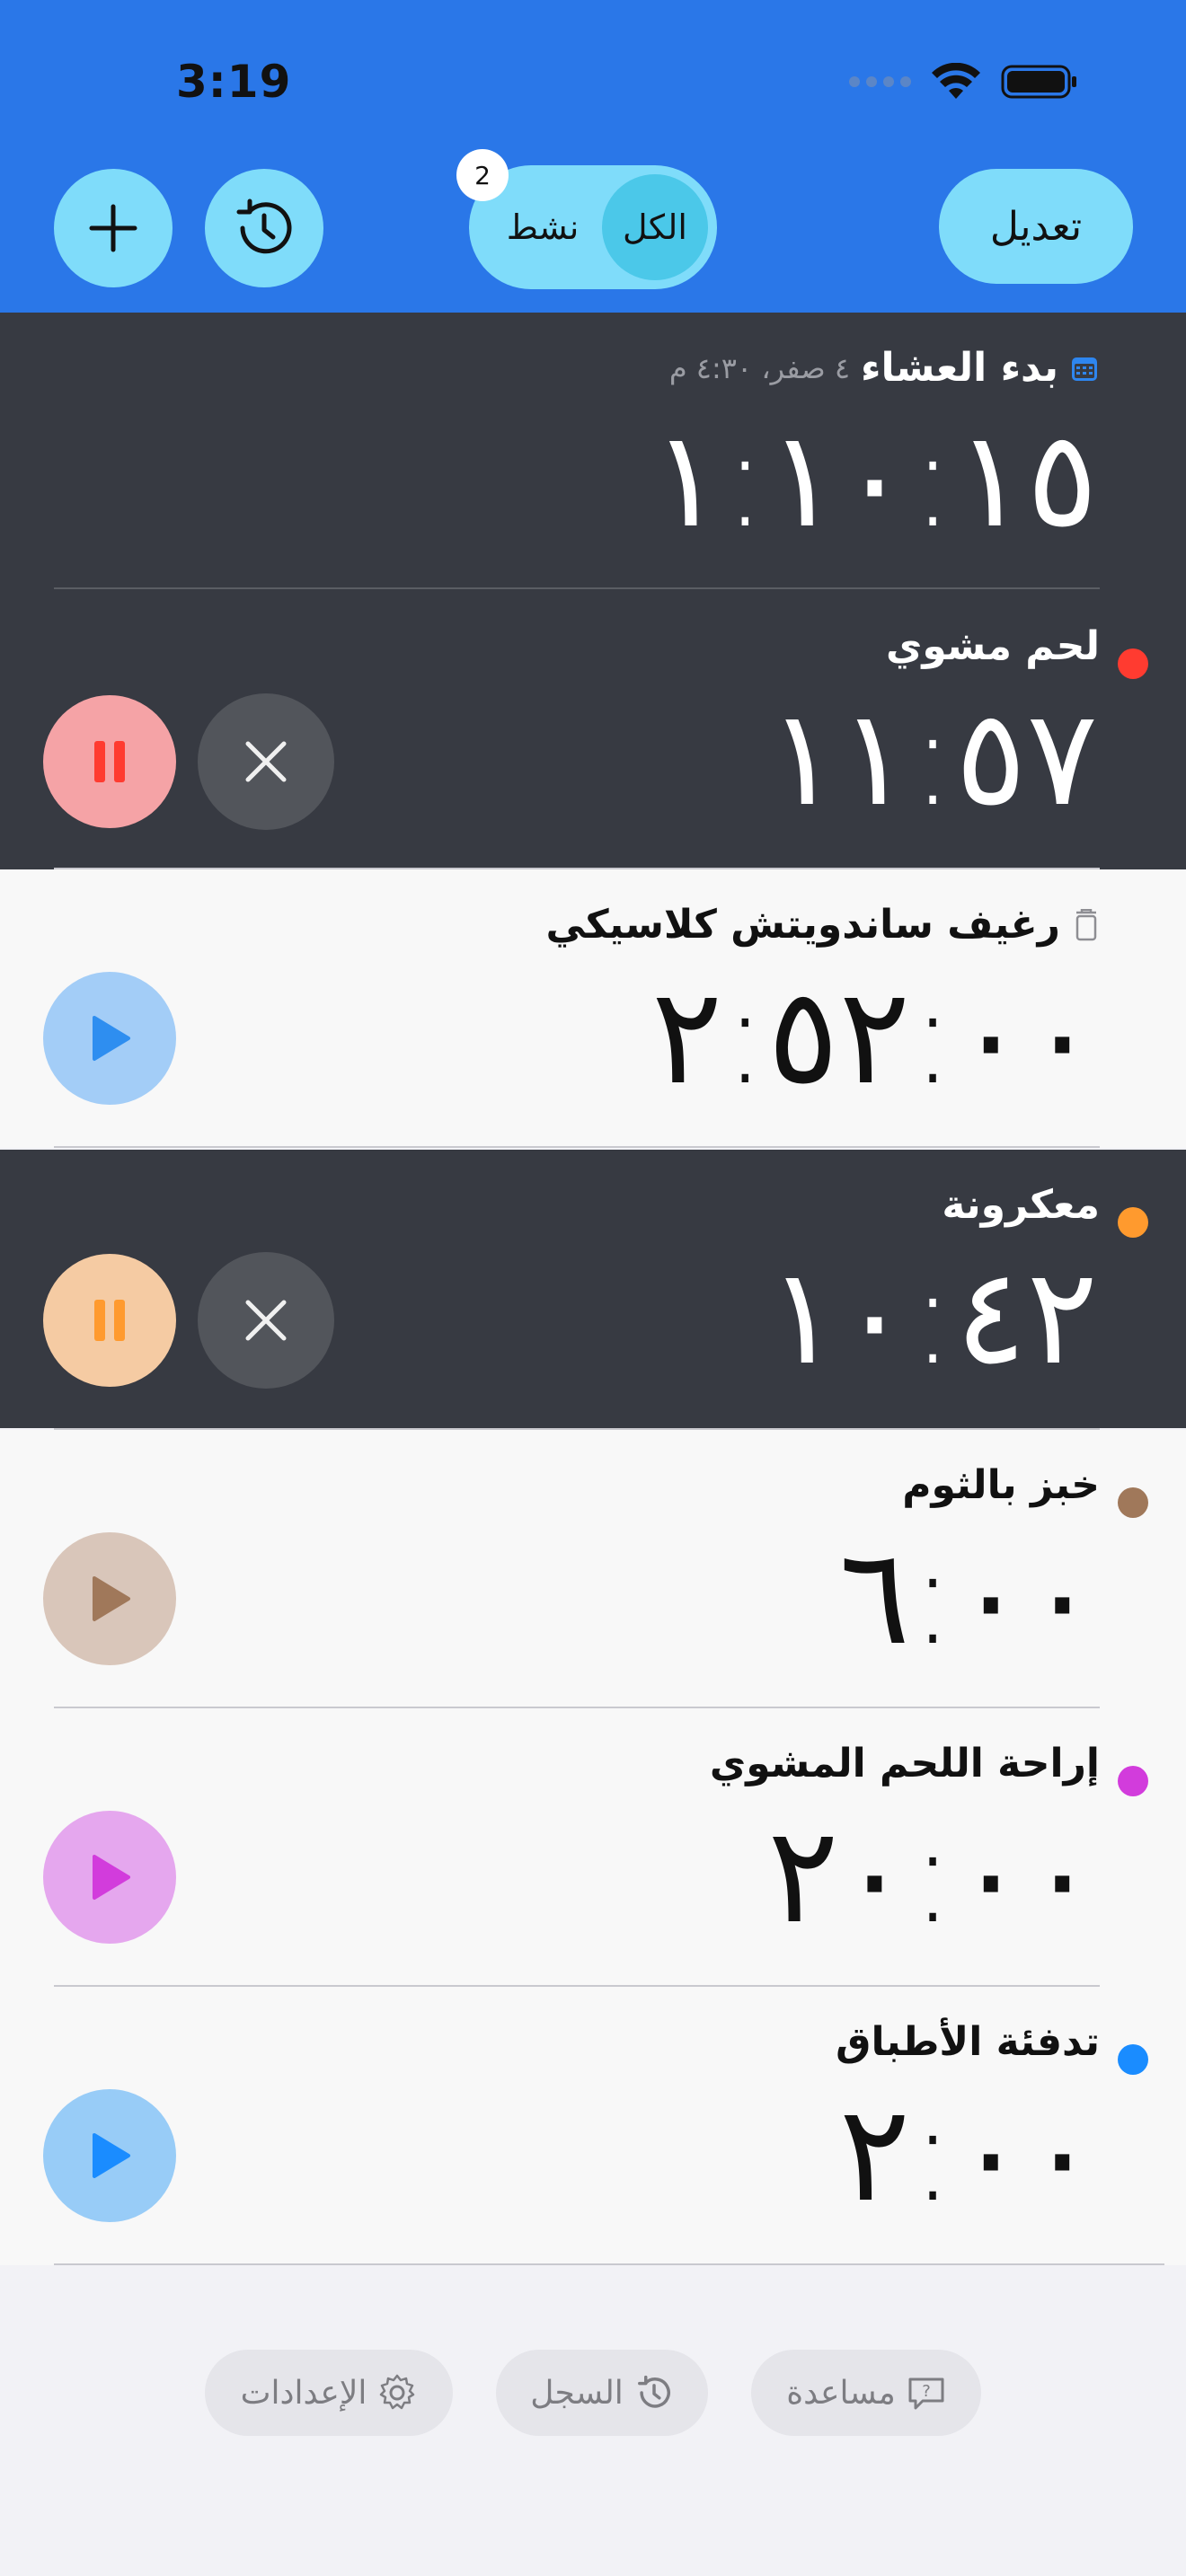 Image resolution: width=1186 pixels, height=2576 pixels. I want to click on segment-all: الكل, so click(655, 227).